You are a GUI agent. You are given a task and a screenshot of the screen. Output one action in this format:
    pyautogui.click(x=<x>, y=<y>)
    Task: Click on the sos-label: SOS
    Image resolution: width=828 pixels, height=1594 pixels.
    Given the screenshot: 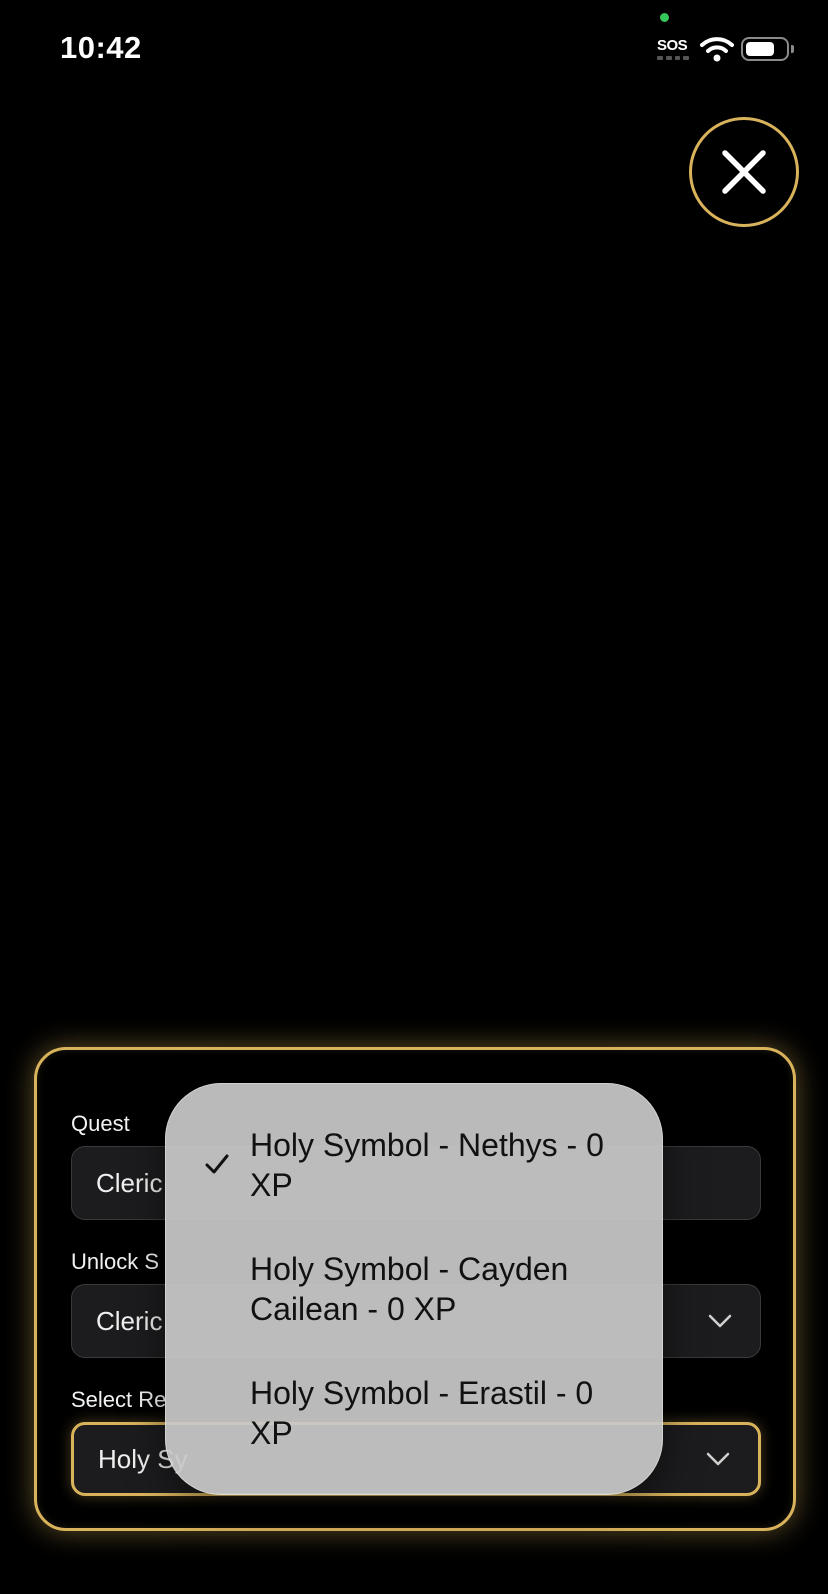 What is the action you would take?
    pyautogui.click(x=672, y=45)
    